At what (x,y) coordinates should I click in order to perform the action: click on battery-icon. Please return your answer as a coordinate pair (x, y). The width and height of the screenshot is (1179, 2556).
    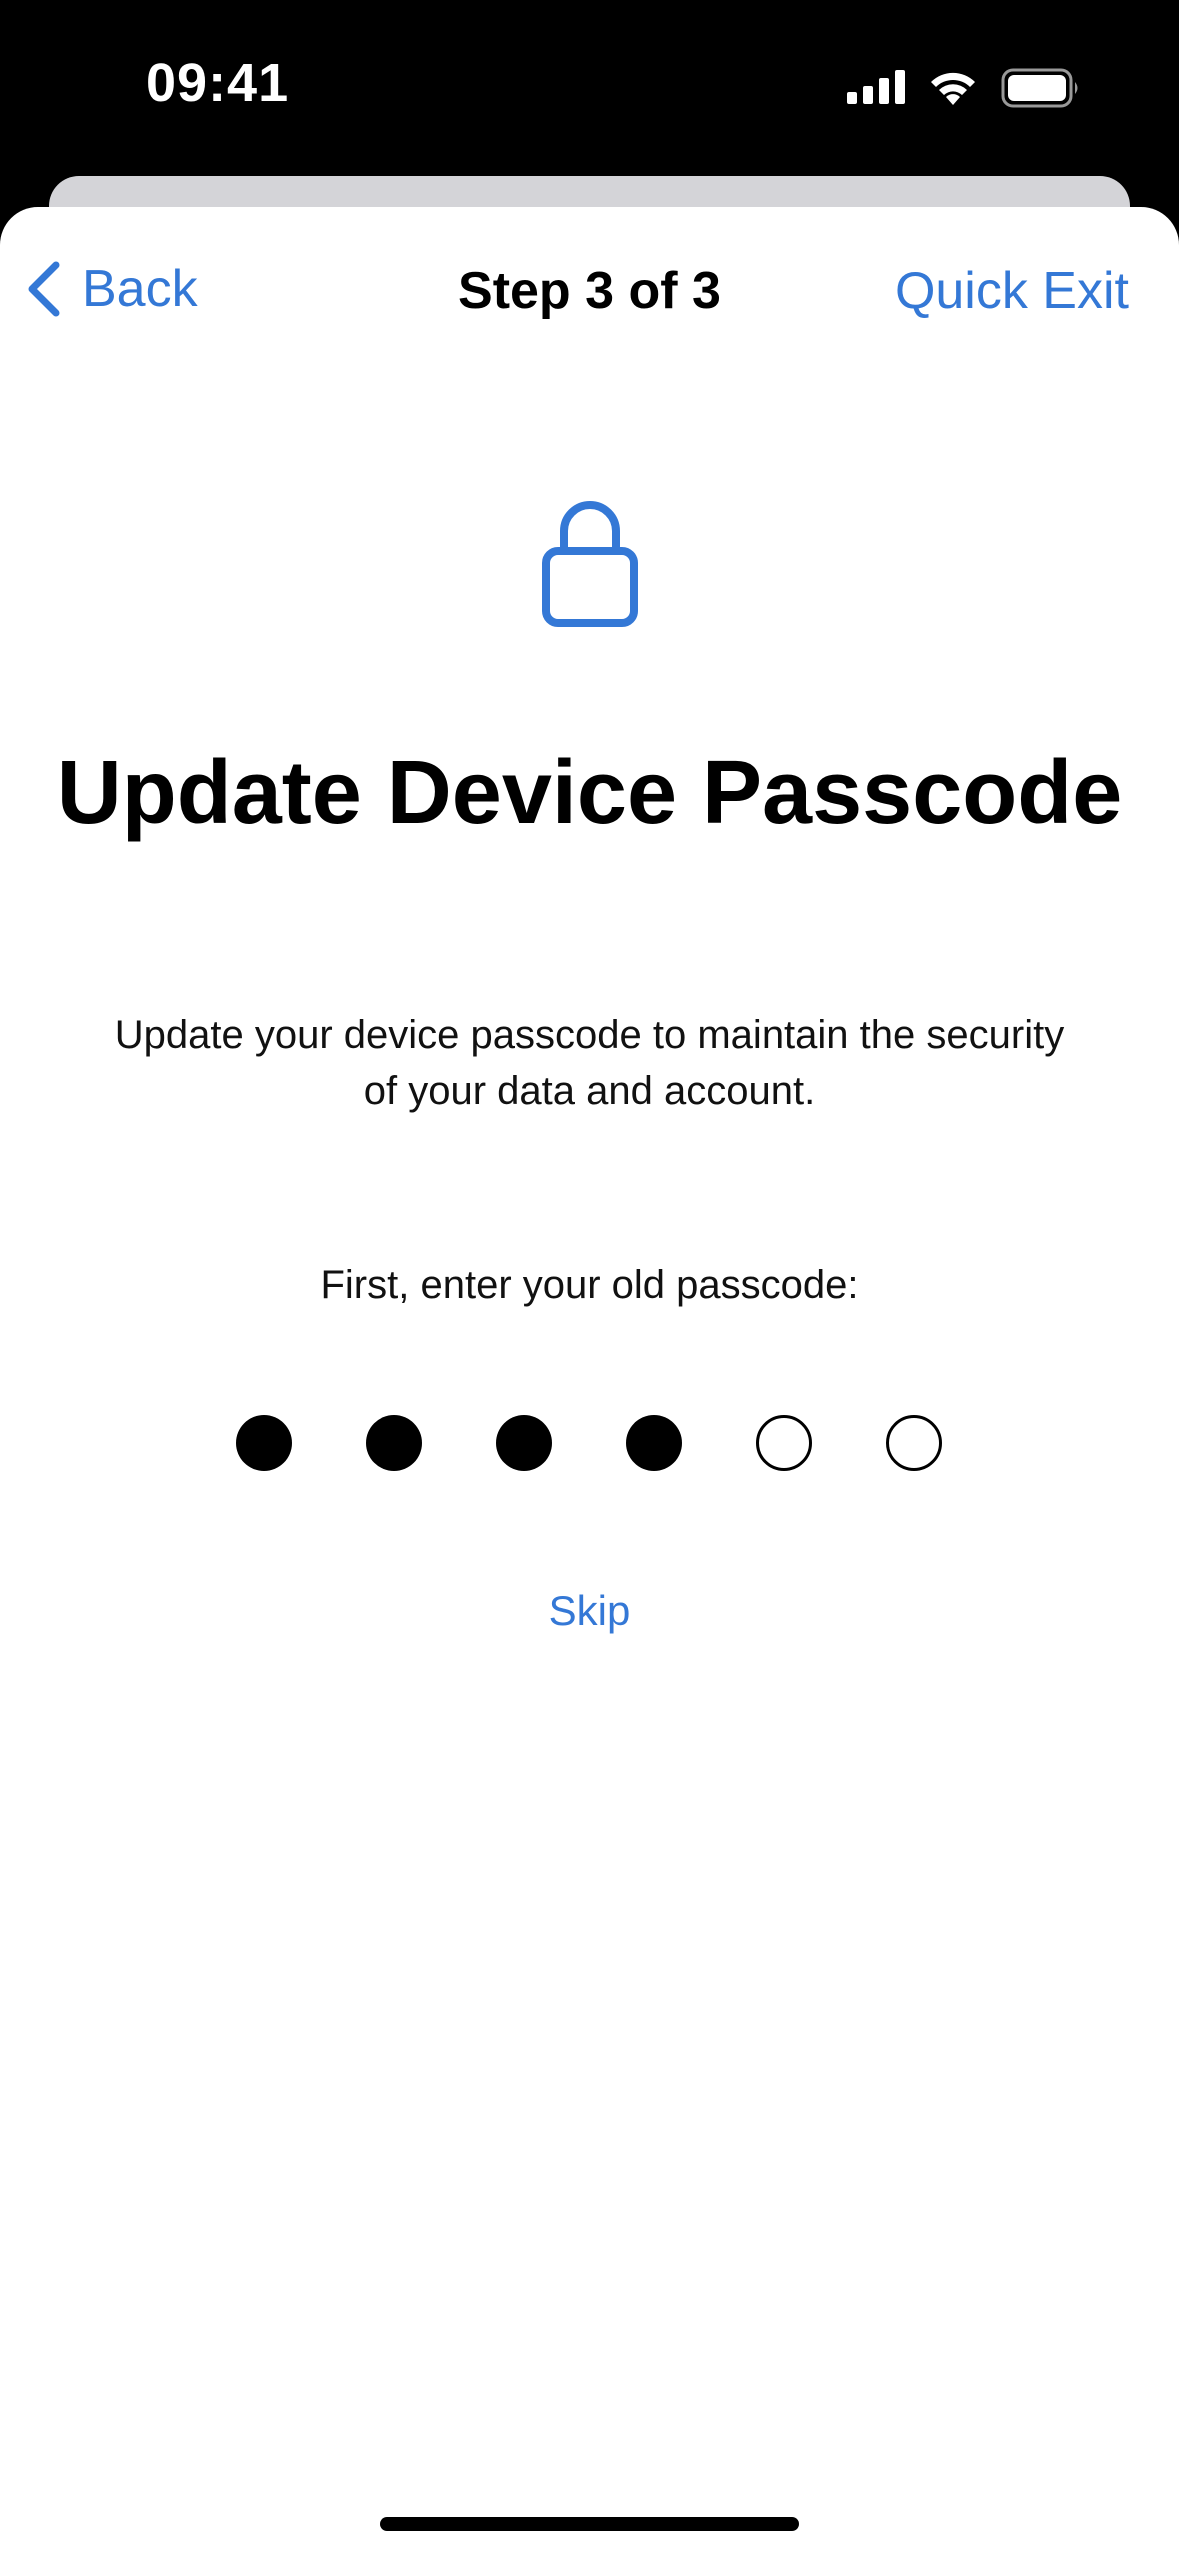
    Looking at the image, I should click on (1039, 88).